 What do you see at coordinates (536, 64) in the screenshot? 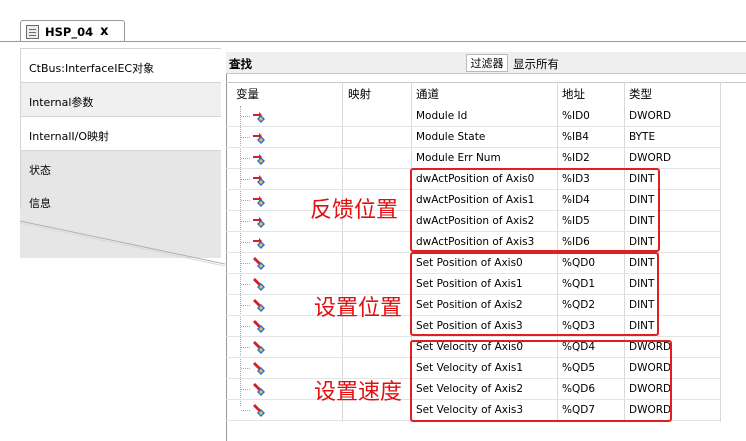
I see `filter-select: 显示所有` at bounding box center [536, 64].